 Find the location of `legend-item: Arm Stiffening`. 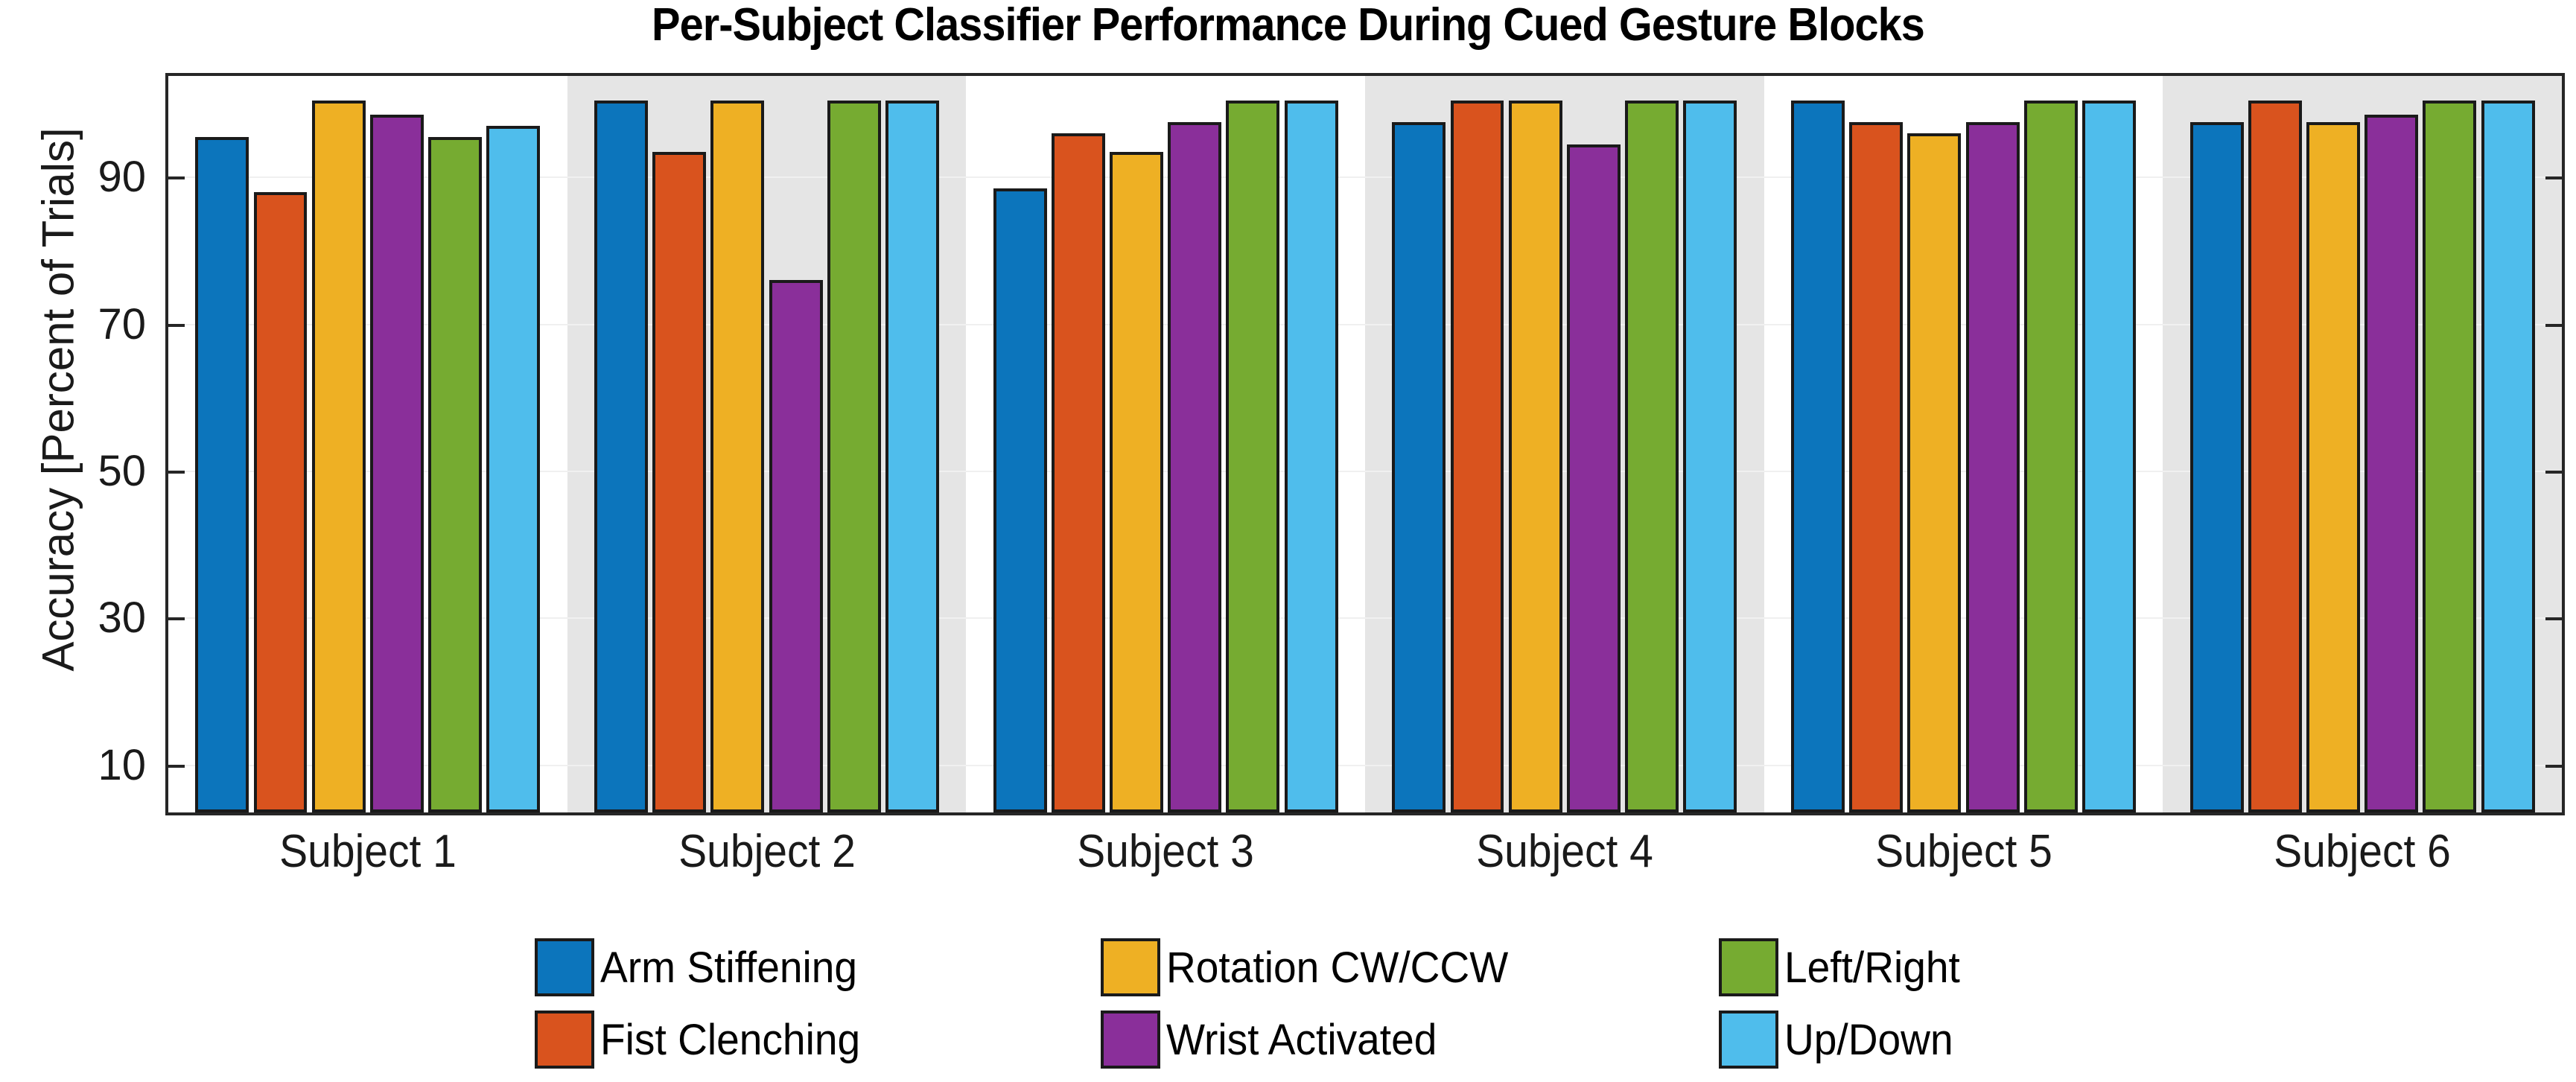

legend-item: Arm Stiffening is located at coordinates (703, 967).